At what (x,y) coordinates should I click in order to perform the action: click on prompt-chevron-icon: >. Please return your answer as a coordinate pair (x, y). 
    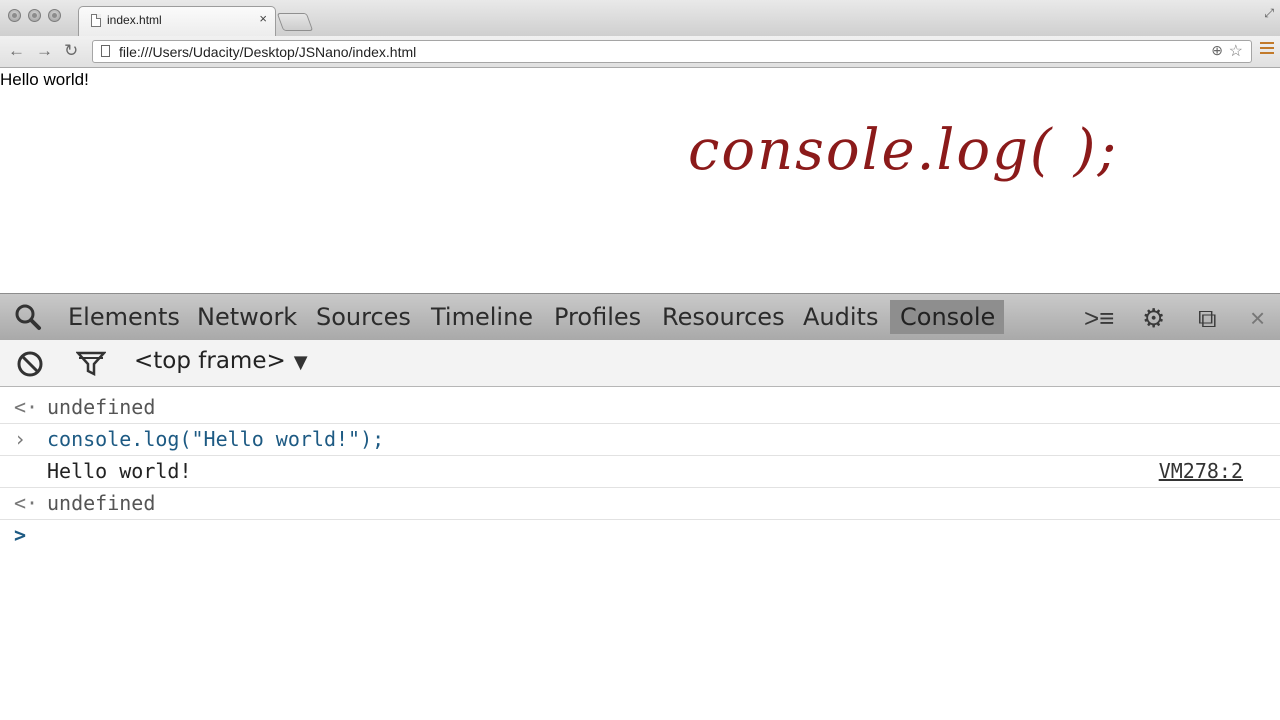
    Looking at the image, I should click on (20, 535).